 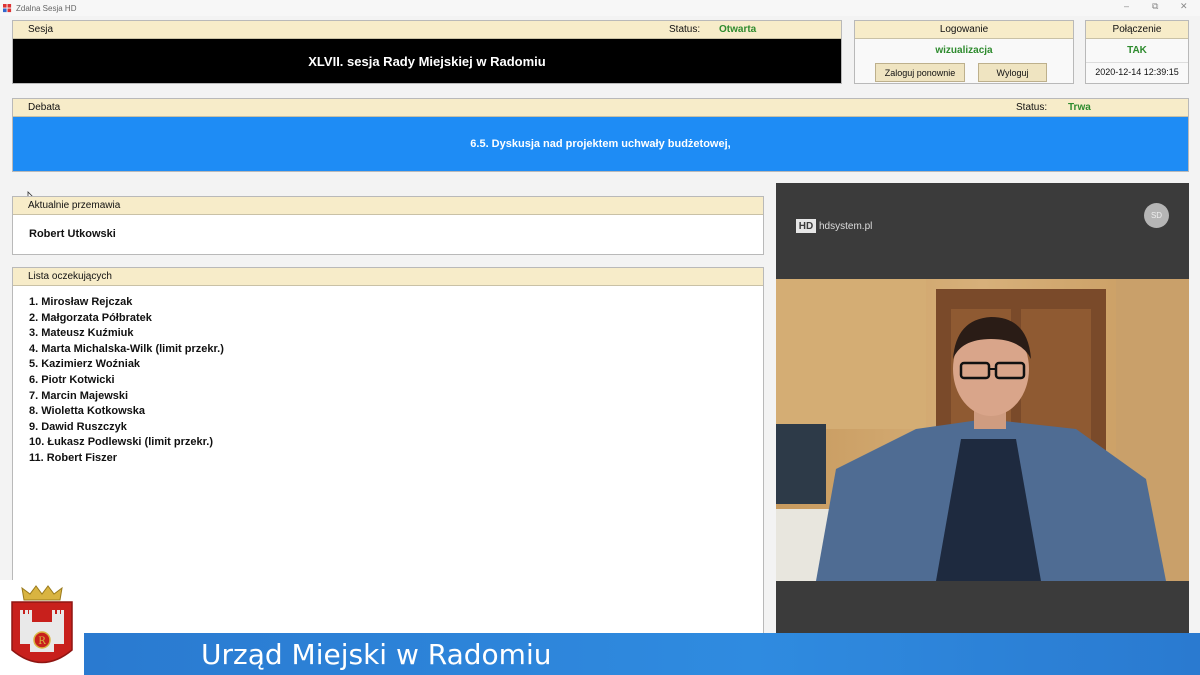 What do you see at coordinates (73, 457) in the screenshot?
I see `list-item: 11. Robert Fiszer` at bounding box center [73, 457].